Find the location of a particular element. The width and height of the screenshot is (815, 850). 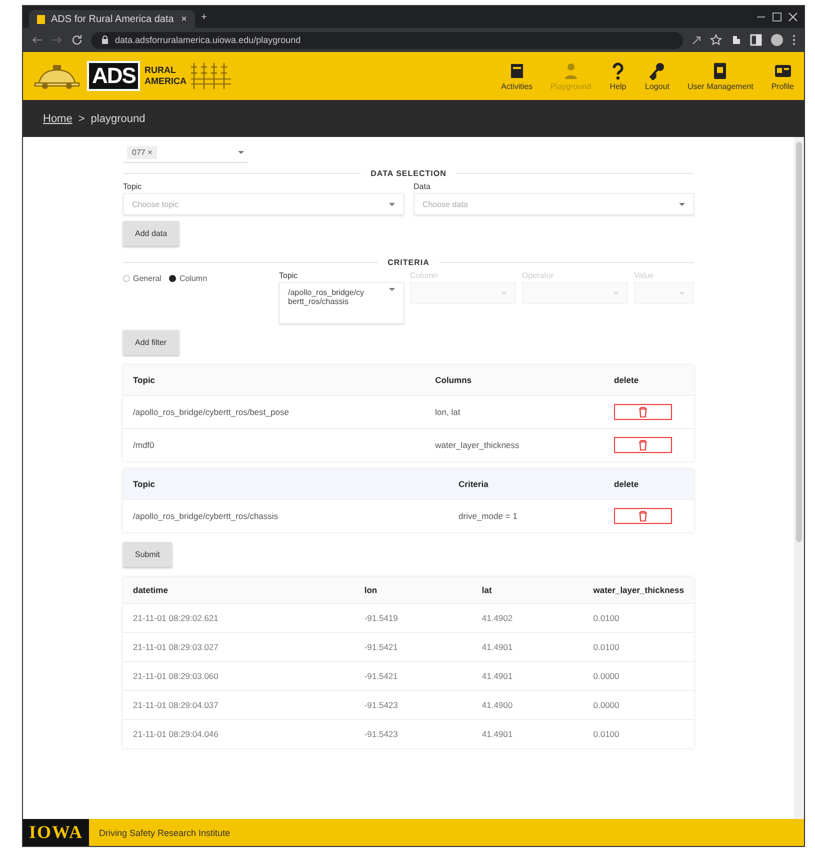

table-cell: -91.5419 is located at coordinates (413, 618).